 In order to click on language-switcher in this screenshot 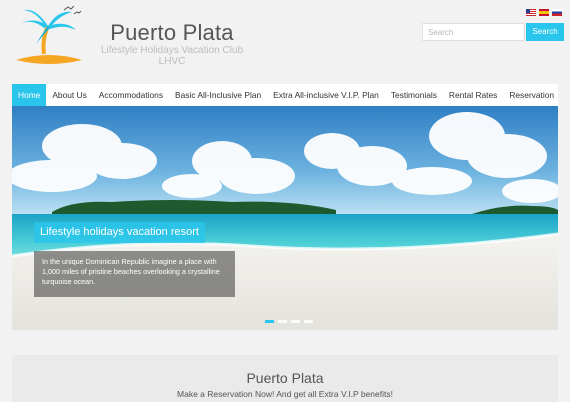, I will do `click(544, 12)`.